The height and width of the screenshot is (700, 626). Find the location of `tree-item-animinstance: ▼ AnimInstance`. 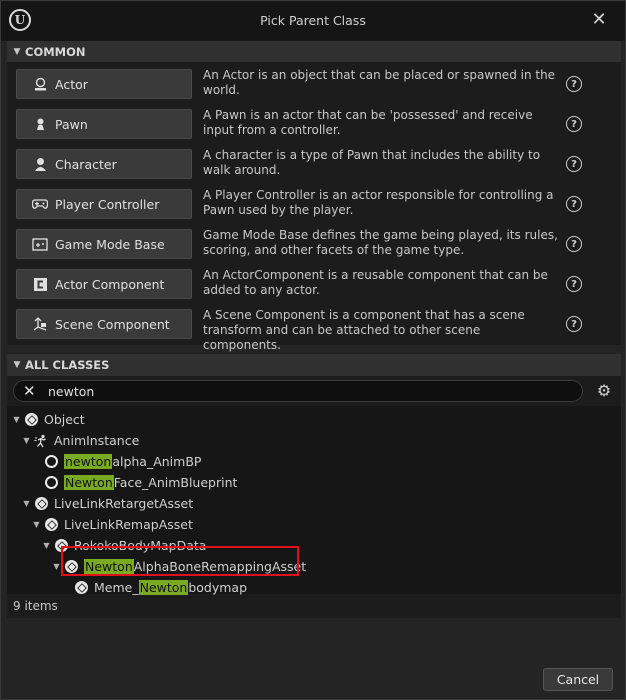

tree-item-animinstance: ▼ AnimInstance is located at coordinates (80, 440).